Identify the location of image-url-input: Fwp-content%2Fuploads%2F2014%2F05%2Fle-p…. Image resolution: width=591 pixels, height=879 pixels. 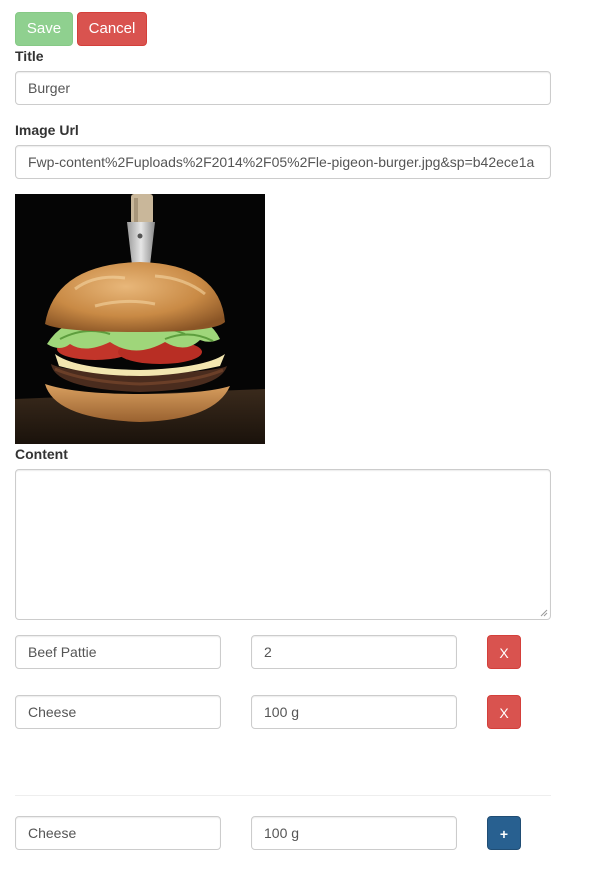
(283, 162).